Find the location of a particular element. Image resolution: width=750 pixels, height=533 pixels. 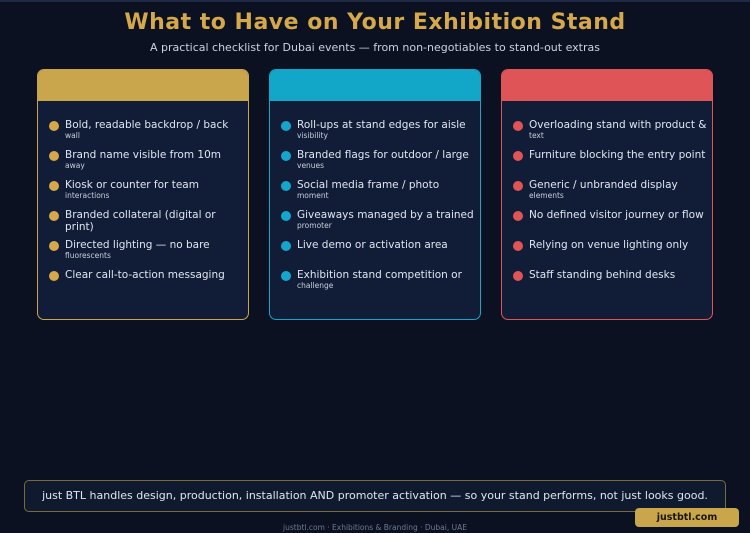

website-badge: justbtl.com is located at coordinates (687, 517).